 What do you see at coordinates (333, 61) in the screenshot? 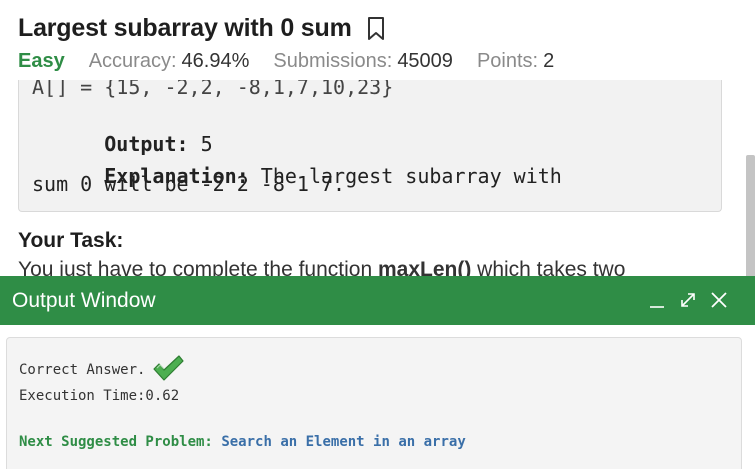
I see `submissions-label: Submissions:` at bounding box center [333, 61].